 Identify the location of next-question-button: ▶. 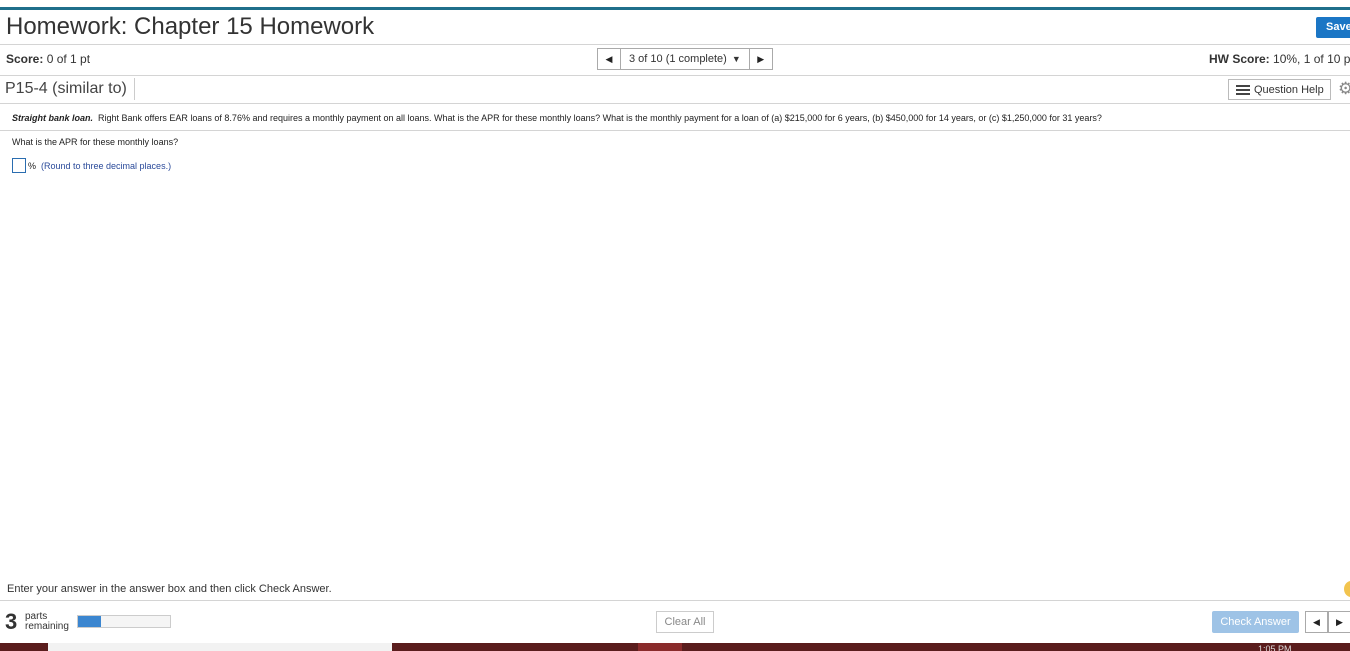
(760, 59).